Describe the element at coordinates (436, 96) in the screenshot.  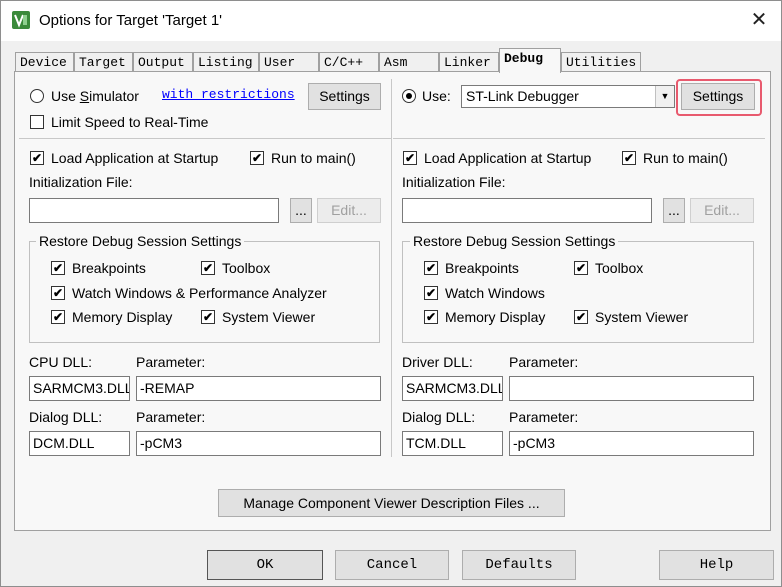
I see `use-label: Use:` at that location.